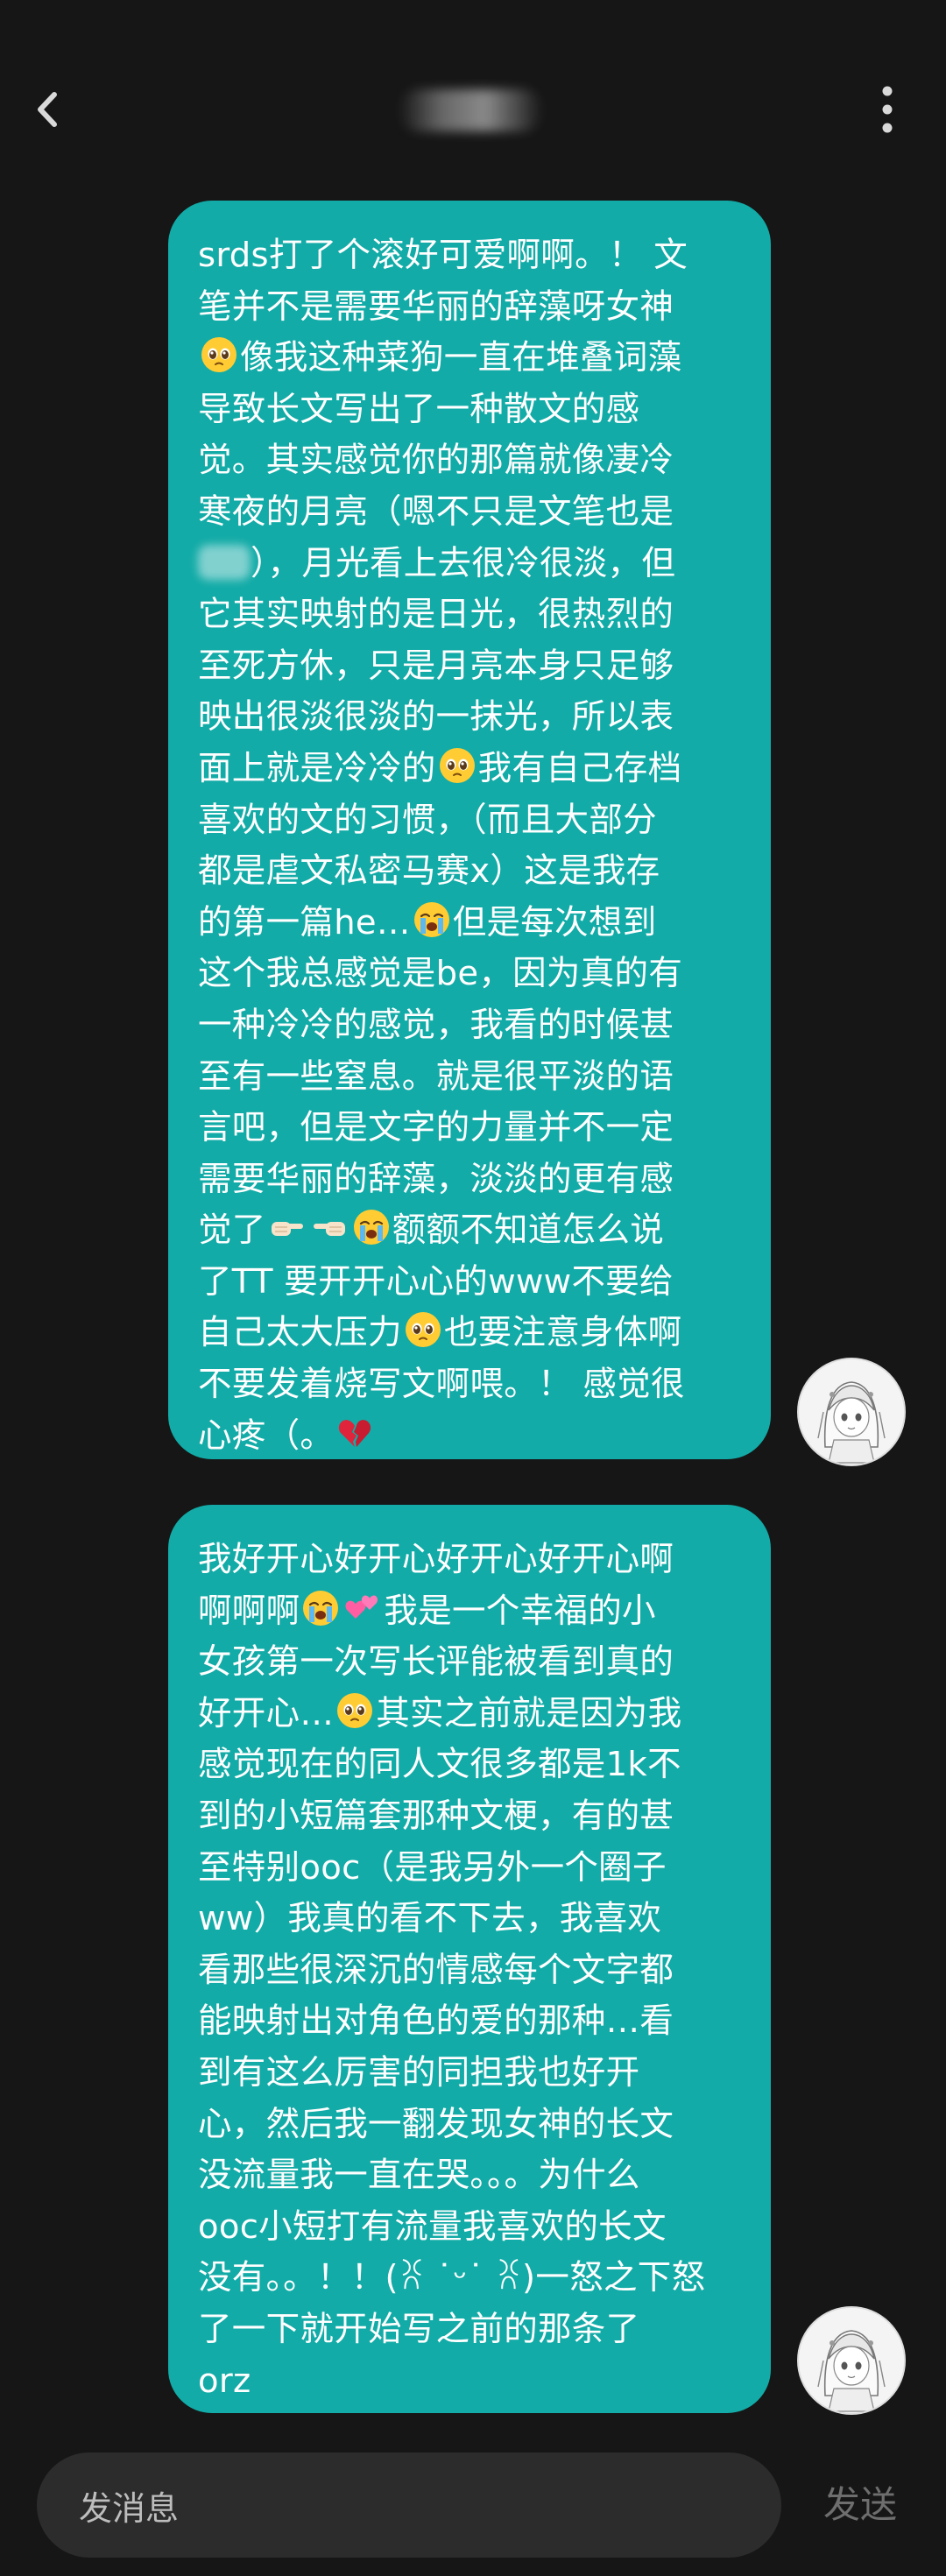 This screenshot has width=946, height=2576. Describe the element at coordinates (452, 2278) in the screenshot. I see `message-text: 没有。。！！(ꐦ ˙ᵕ˙ ꐦ)一怒之下怒` at that location.